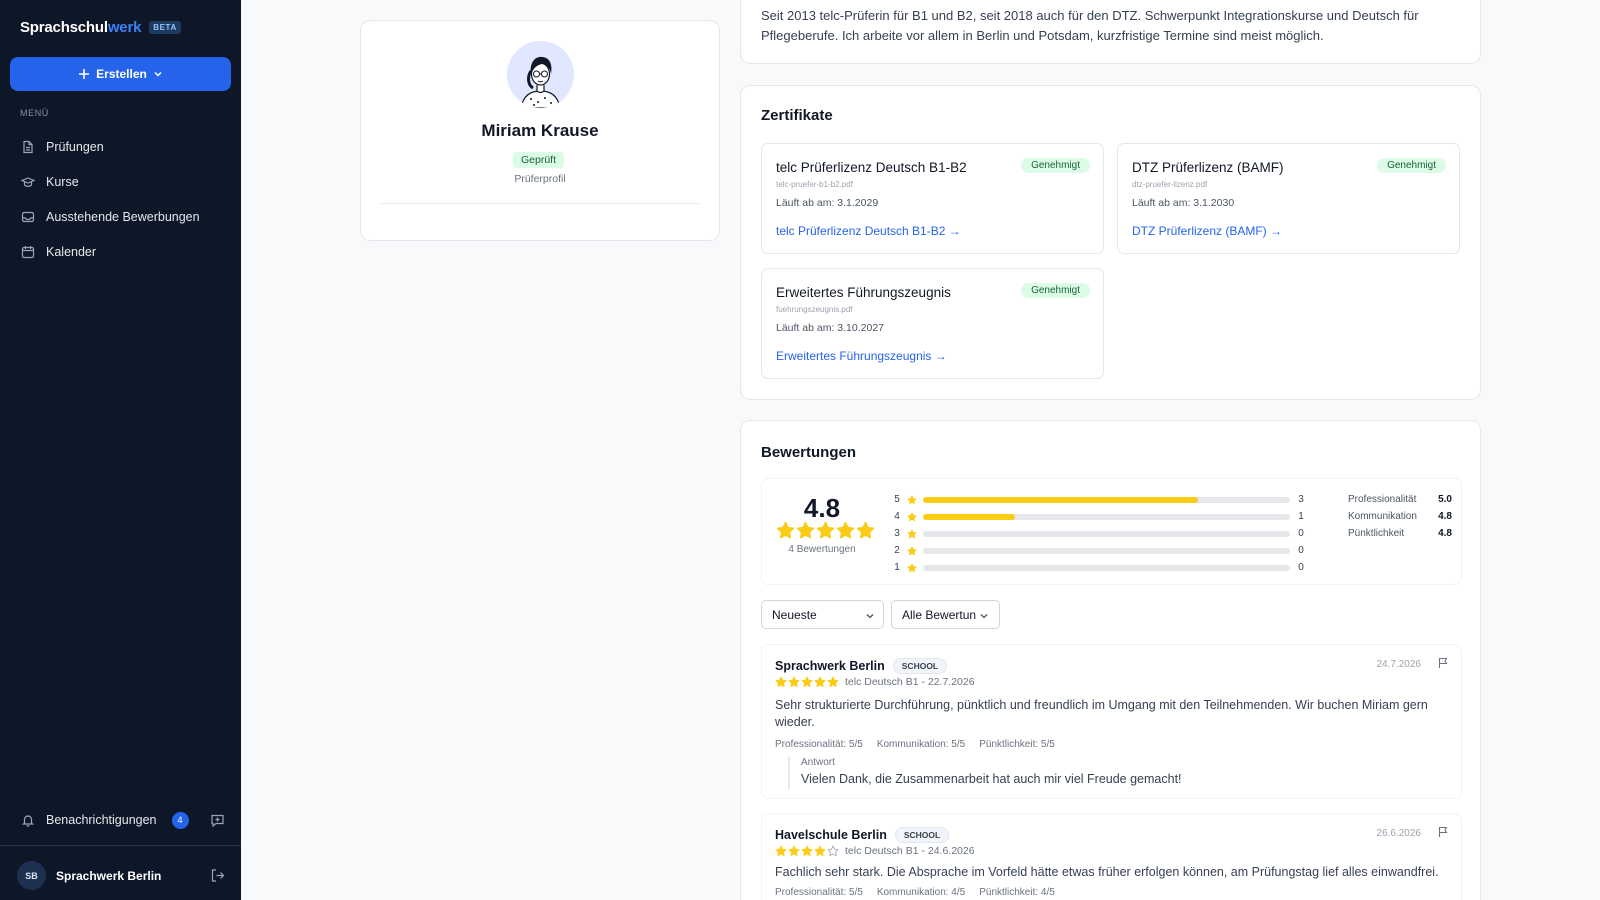 This screenshot has width=1600, height=900. Describe the element at coordinates (1301, 499) in the screenshot. I see `distribution-count: 3` at that location.